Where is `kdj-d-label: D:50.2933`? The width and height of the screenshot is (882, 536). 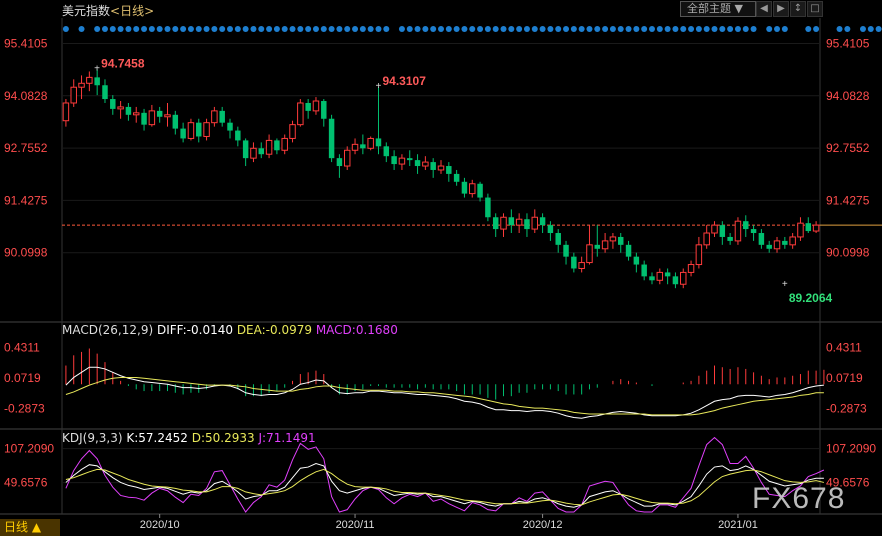
kdj-d-label: D:50.2933 is located at coordinates (223, 438).